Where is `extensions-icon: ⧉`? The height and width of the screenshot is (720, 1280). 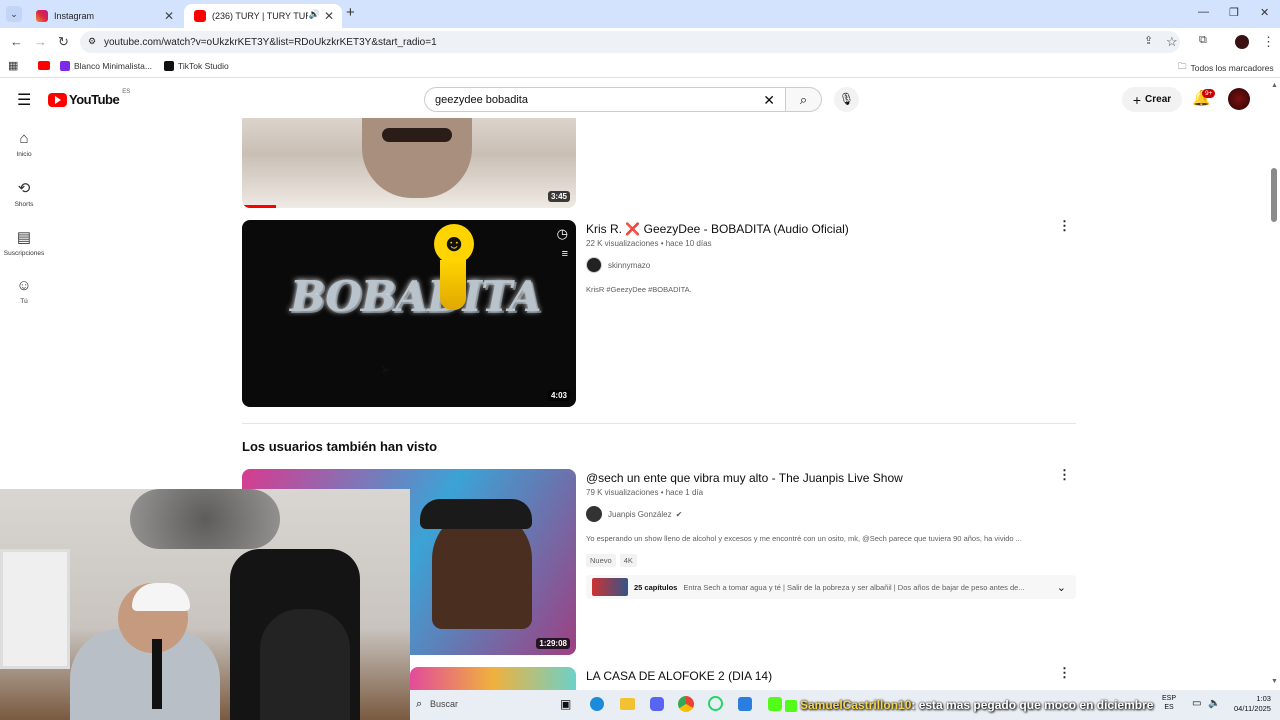 extensions-icon: ⧉ is located at coordinates (1203, 40).